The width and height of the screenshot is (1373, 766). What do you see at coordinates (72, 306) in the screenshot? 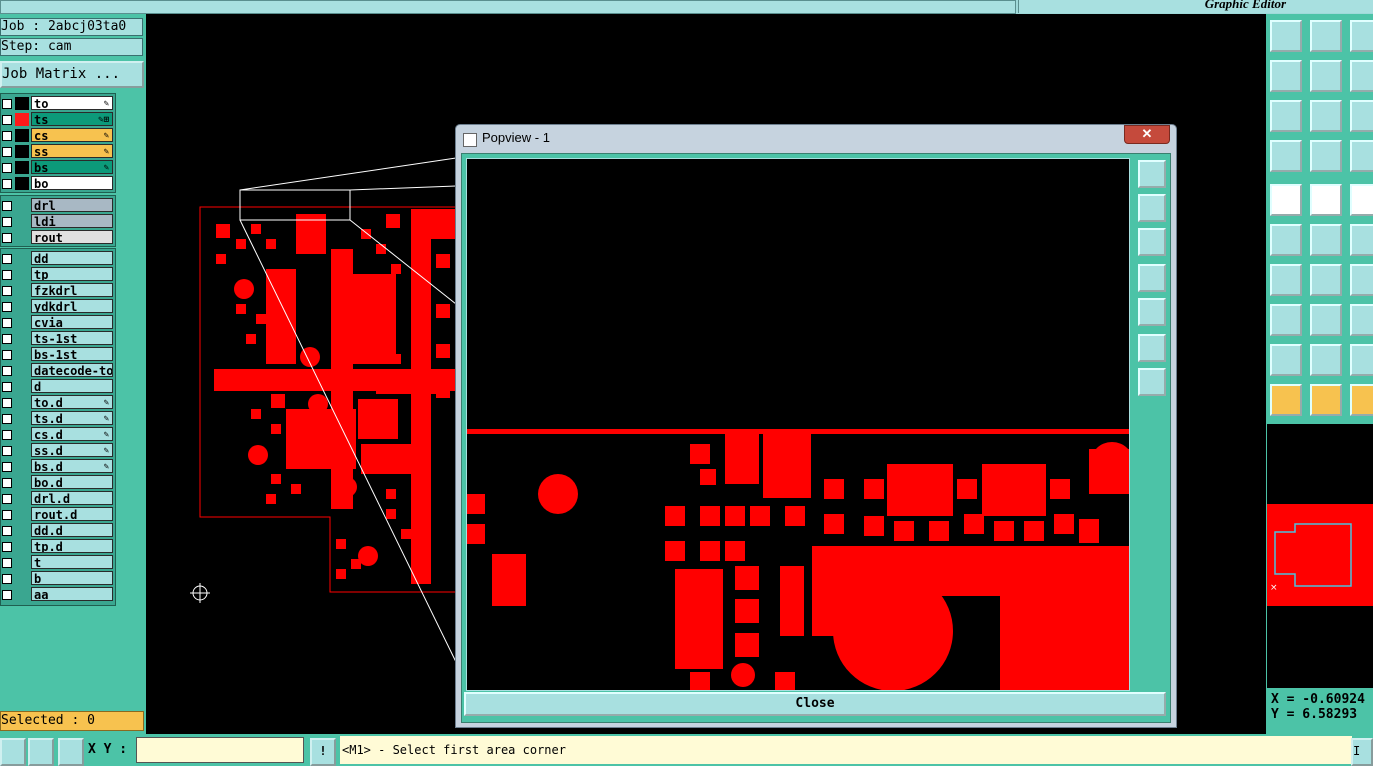
I see `layer-name: ydkdrl` at bounding box center [72, 306].